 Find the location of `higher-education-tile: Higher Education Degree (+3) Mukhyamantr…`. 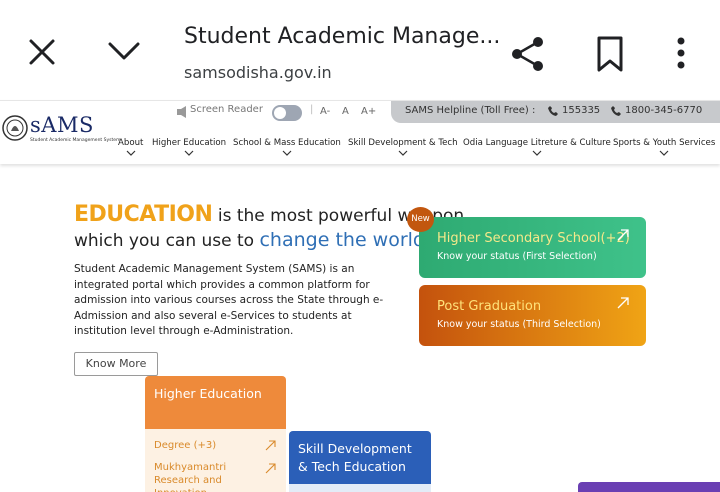

higher-education-tile: Higher Education Degree (+3) Mukhyamantr… is located at coordinates (215, 434).